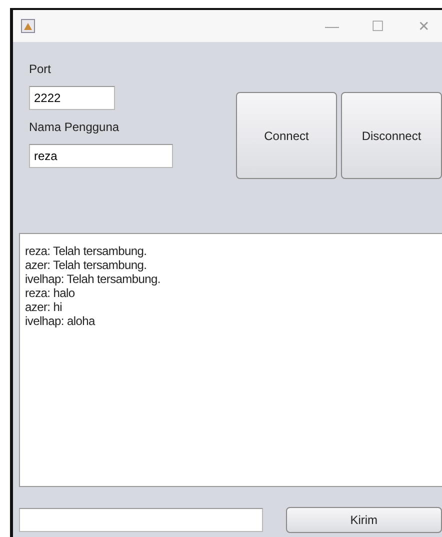  Describe the element at coordinates (28, 26) in the screenshot. I see `app-icon` at that location.